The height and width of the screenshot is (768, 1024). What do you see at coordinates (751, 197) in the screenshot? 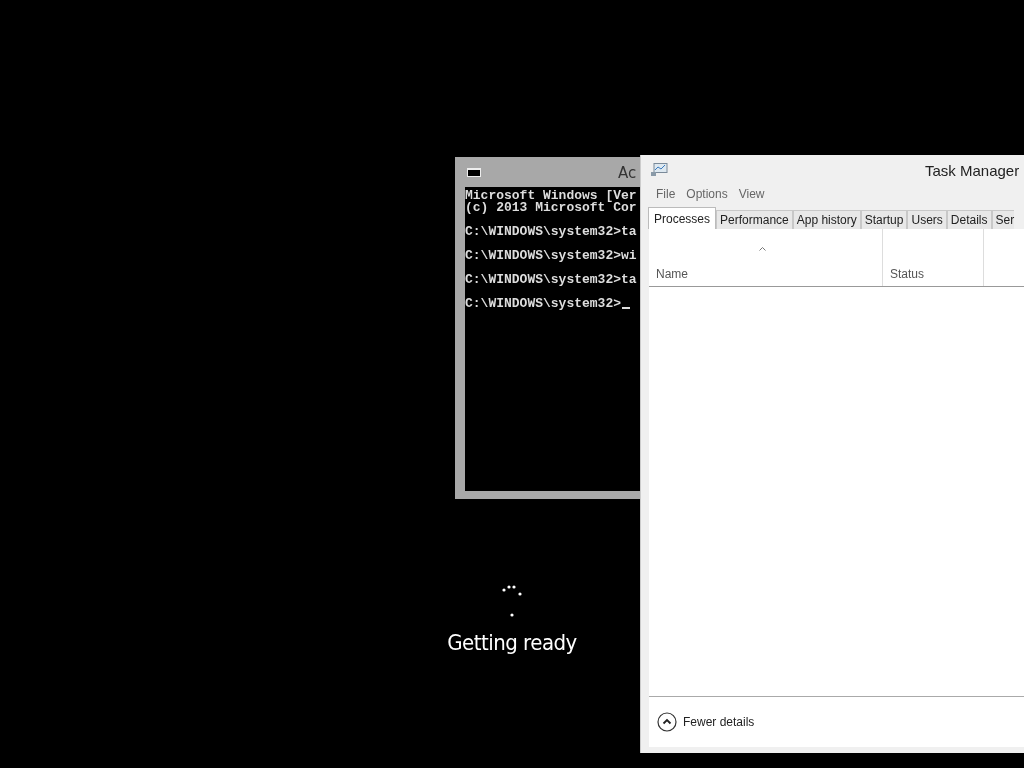
I see `menu-item: View` at bounding box center [751, 197].